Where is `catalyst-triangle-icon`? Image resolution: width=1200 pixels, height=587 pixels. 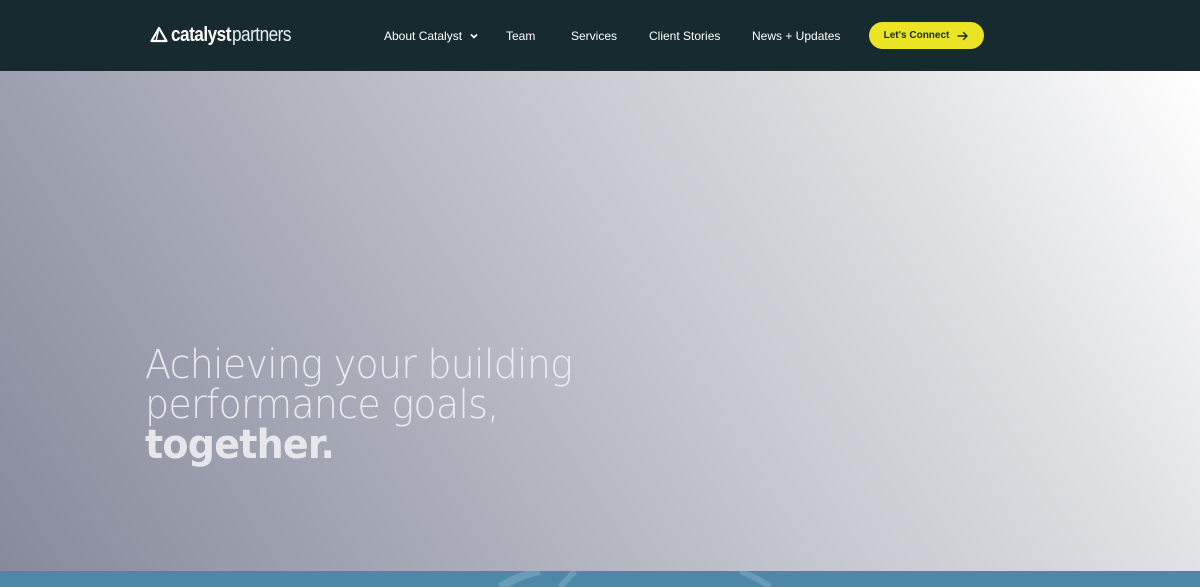 catalyst-triangle-icon is located at coordinates (159, 35).